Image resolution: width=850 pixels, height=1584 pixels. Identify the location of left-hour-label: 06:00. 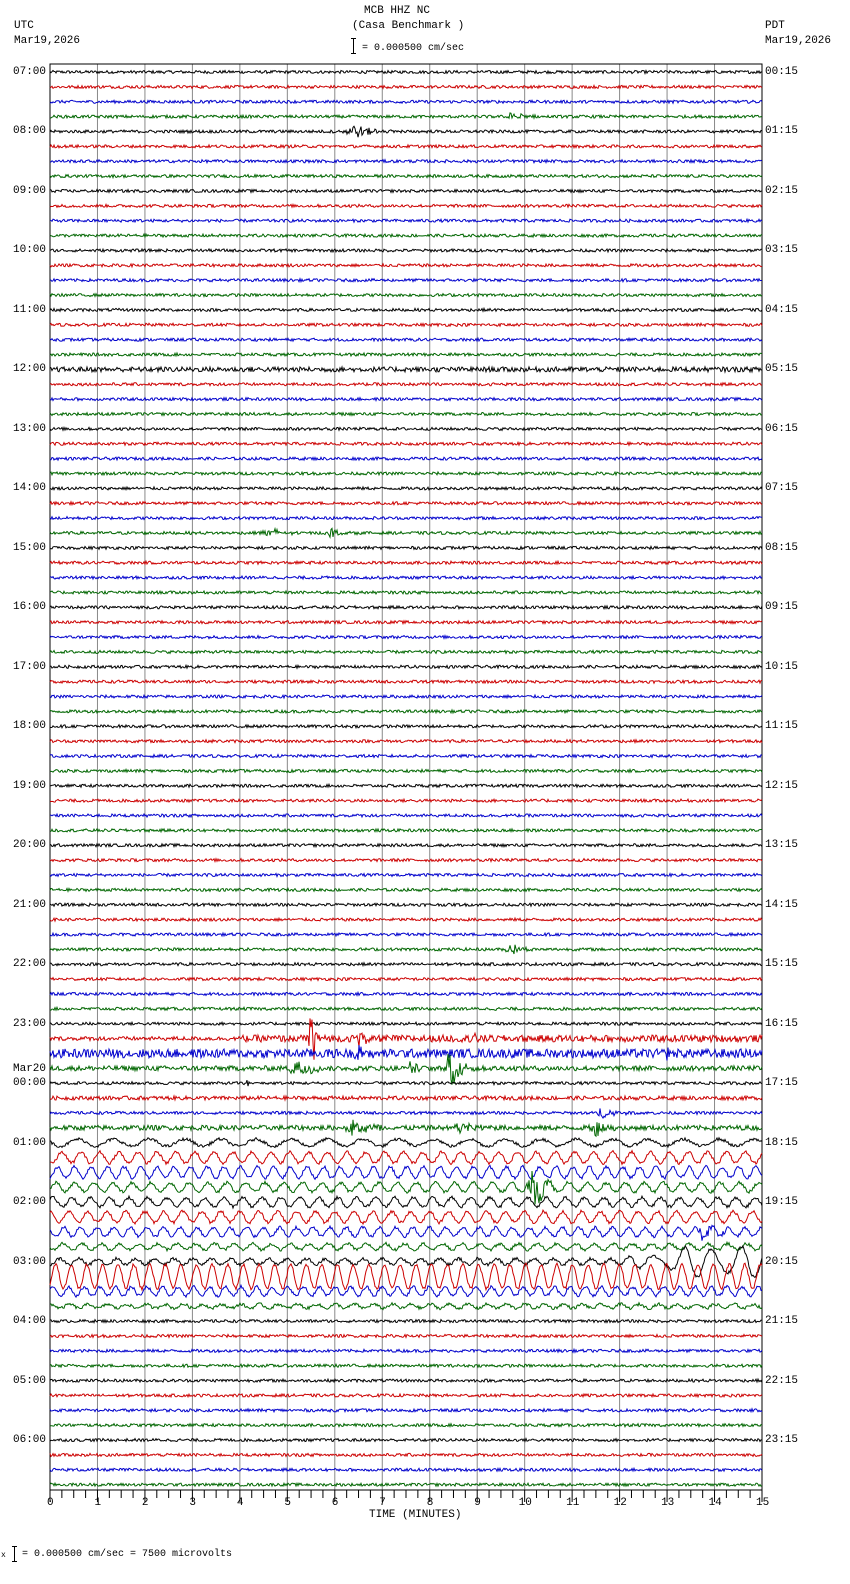
(30, 1440).